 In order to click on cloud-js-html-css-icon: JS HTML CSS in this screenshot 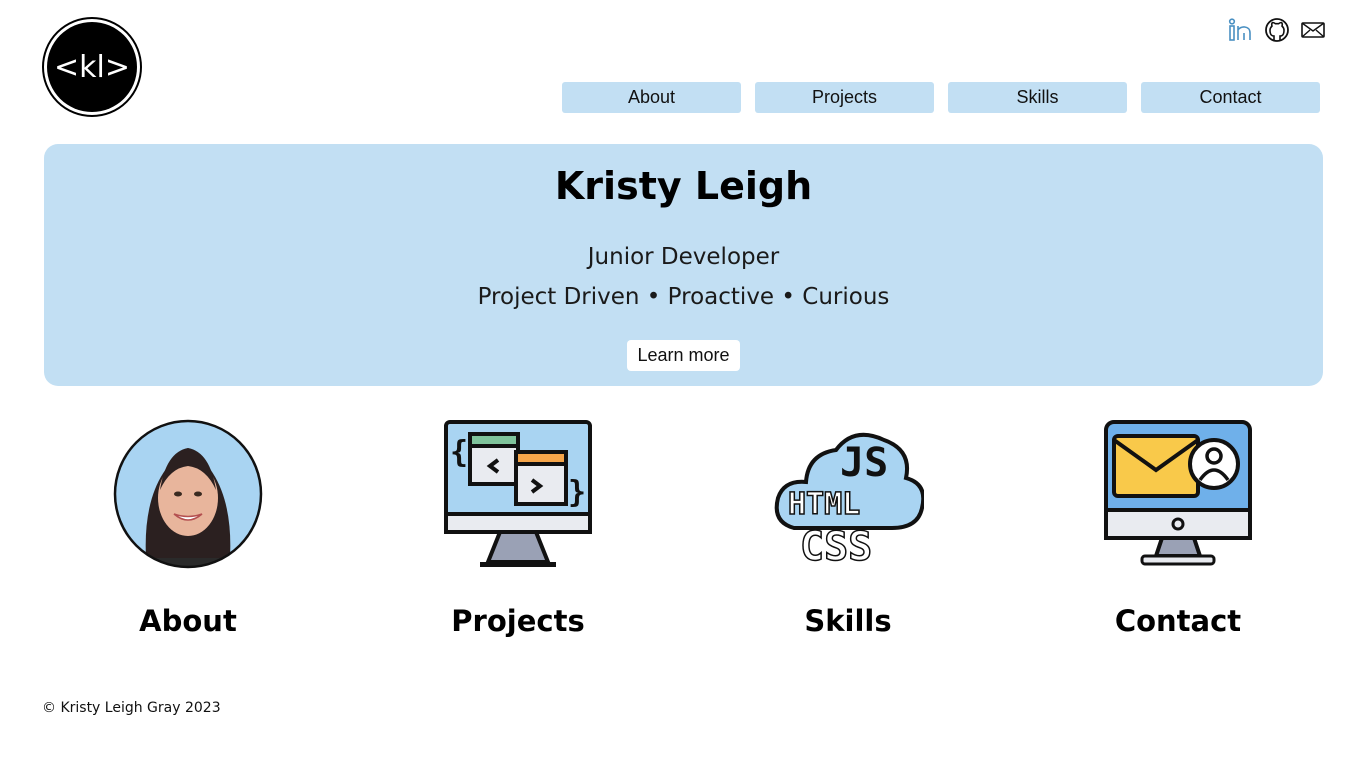, I will do `click(849, 501)`.